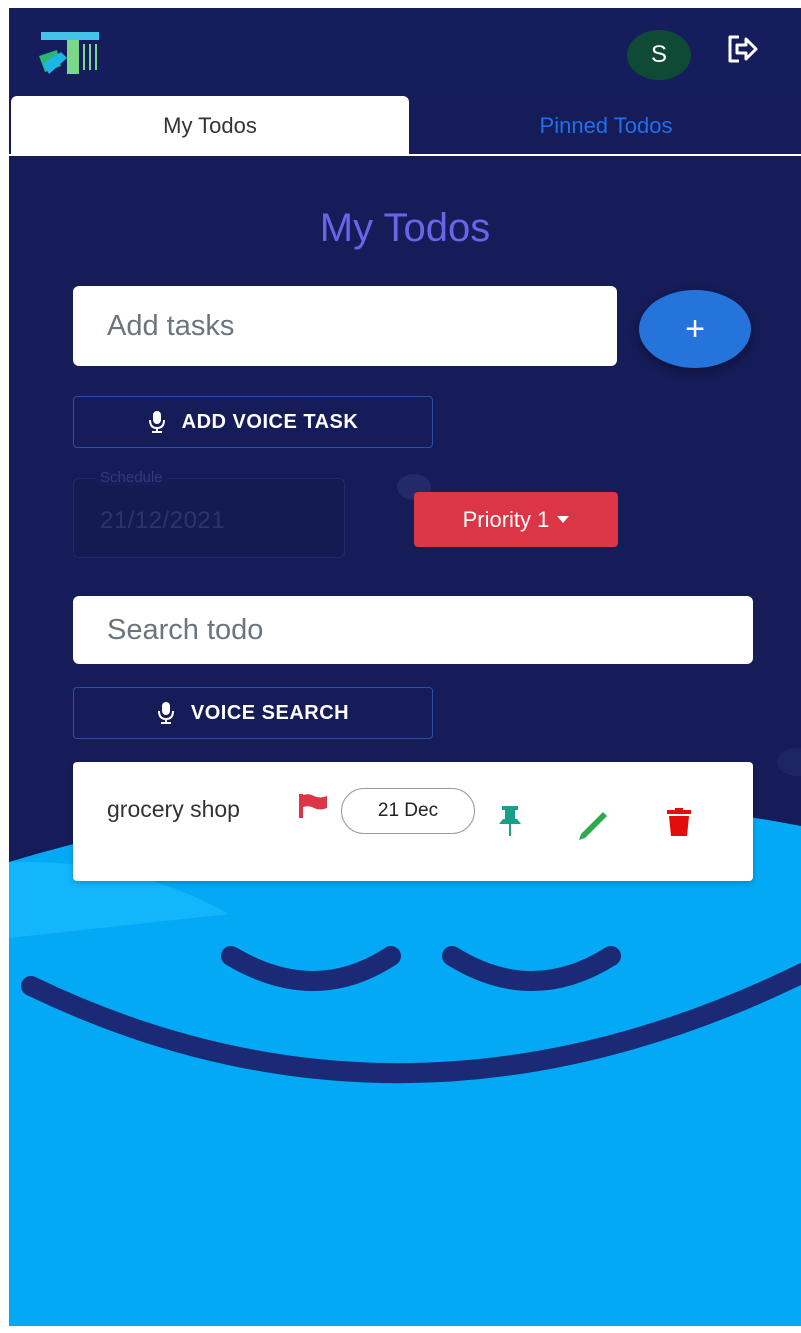  I want to click on page-title: My Todos, so click(405, 228).